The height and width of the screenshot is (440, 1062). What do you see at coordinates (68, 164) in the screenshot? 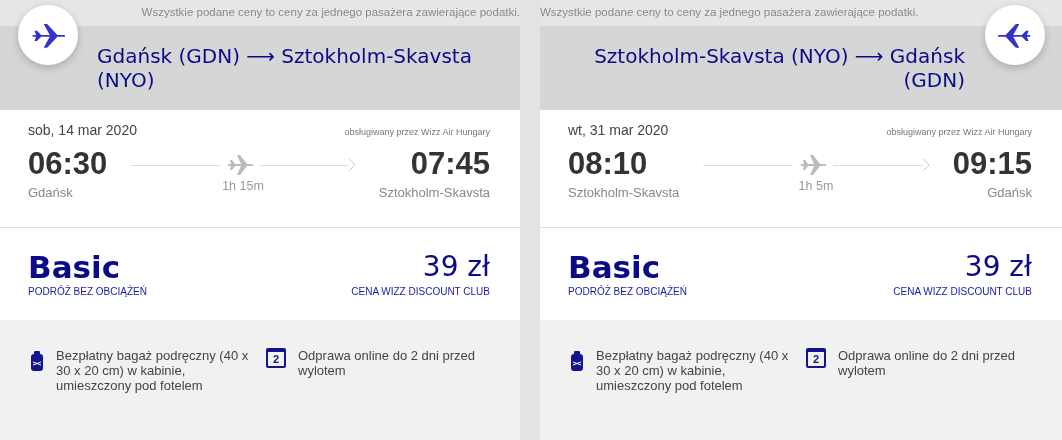
I see `departure-time: 06:30` at bounding box center [68, 164].